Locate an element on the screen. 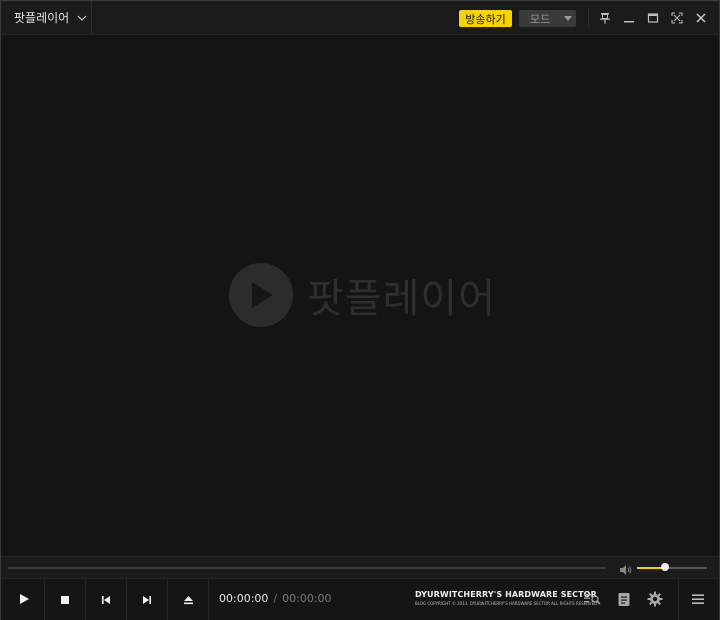  playlist-search-icon is located at coordinates (592, 599).